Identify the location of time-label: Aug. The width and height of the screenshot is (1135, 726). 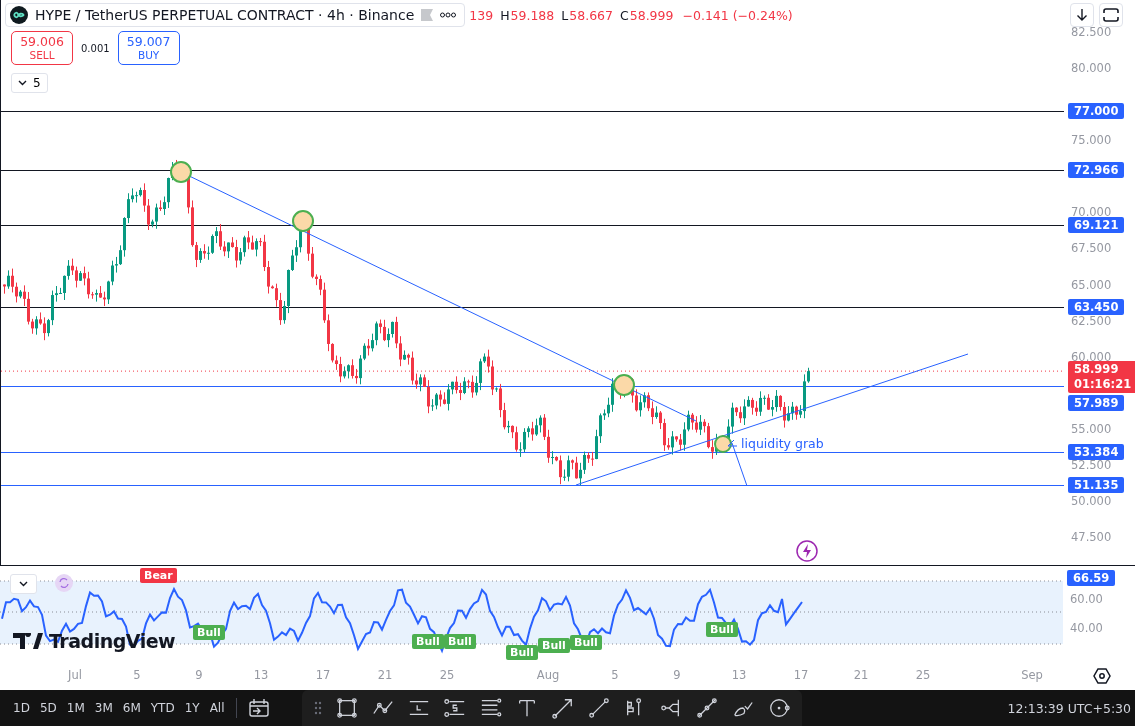
(548, 675).